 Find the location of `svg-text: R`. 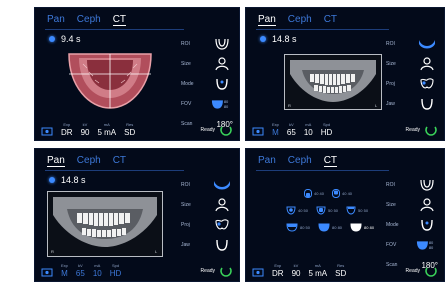

svg-text: R is located at coordinates (52, 251).